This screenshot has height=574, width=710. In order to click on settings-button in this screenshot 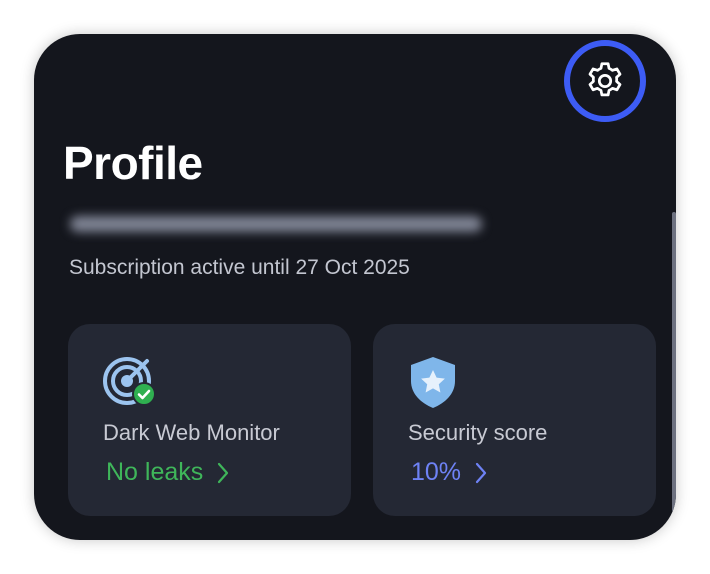, I will do `click(605, 81)`.